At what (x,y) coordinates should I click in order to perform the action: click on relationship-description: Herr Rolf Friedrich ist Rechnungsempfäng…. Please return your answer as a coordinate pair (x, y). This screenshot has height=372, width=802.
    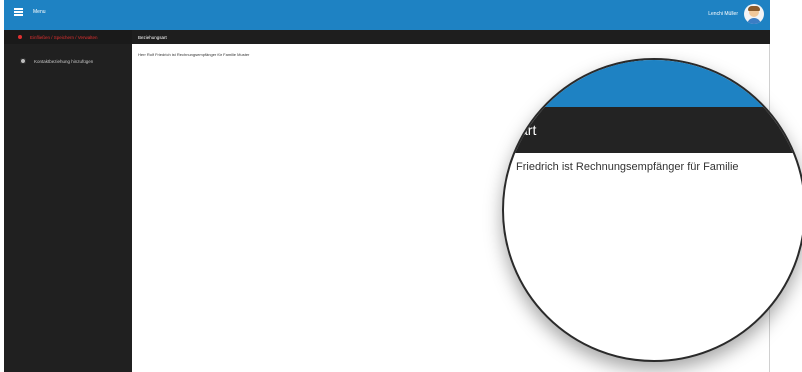
    Looking at the image, I should click on (194, 54).